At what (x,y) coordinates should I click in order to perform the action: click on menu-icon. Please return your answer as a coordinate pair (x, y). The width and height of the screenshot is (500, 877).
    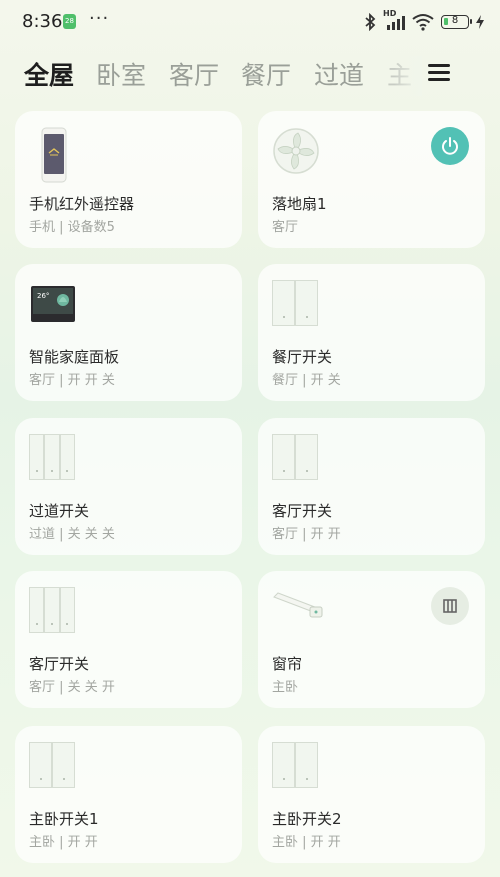
    Looking at the image, I should click on (442, 72).